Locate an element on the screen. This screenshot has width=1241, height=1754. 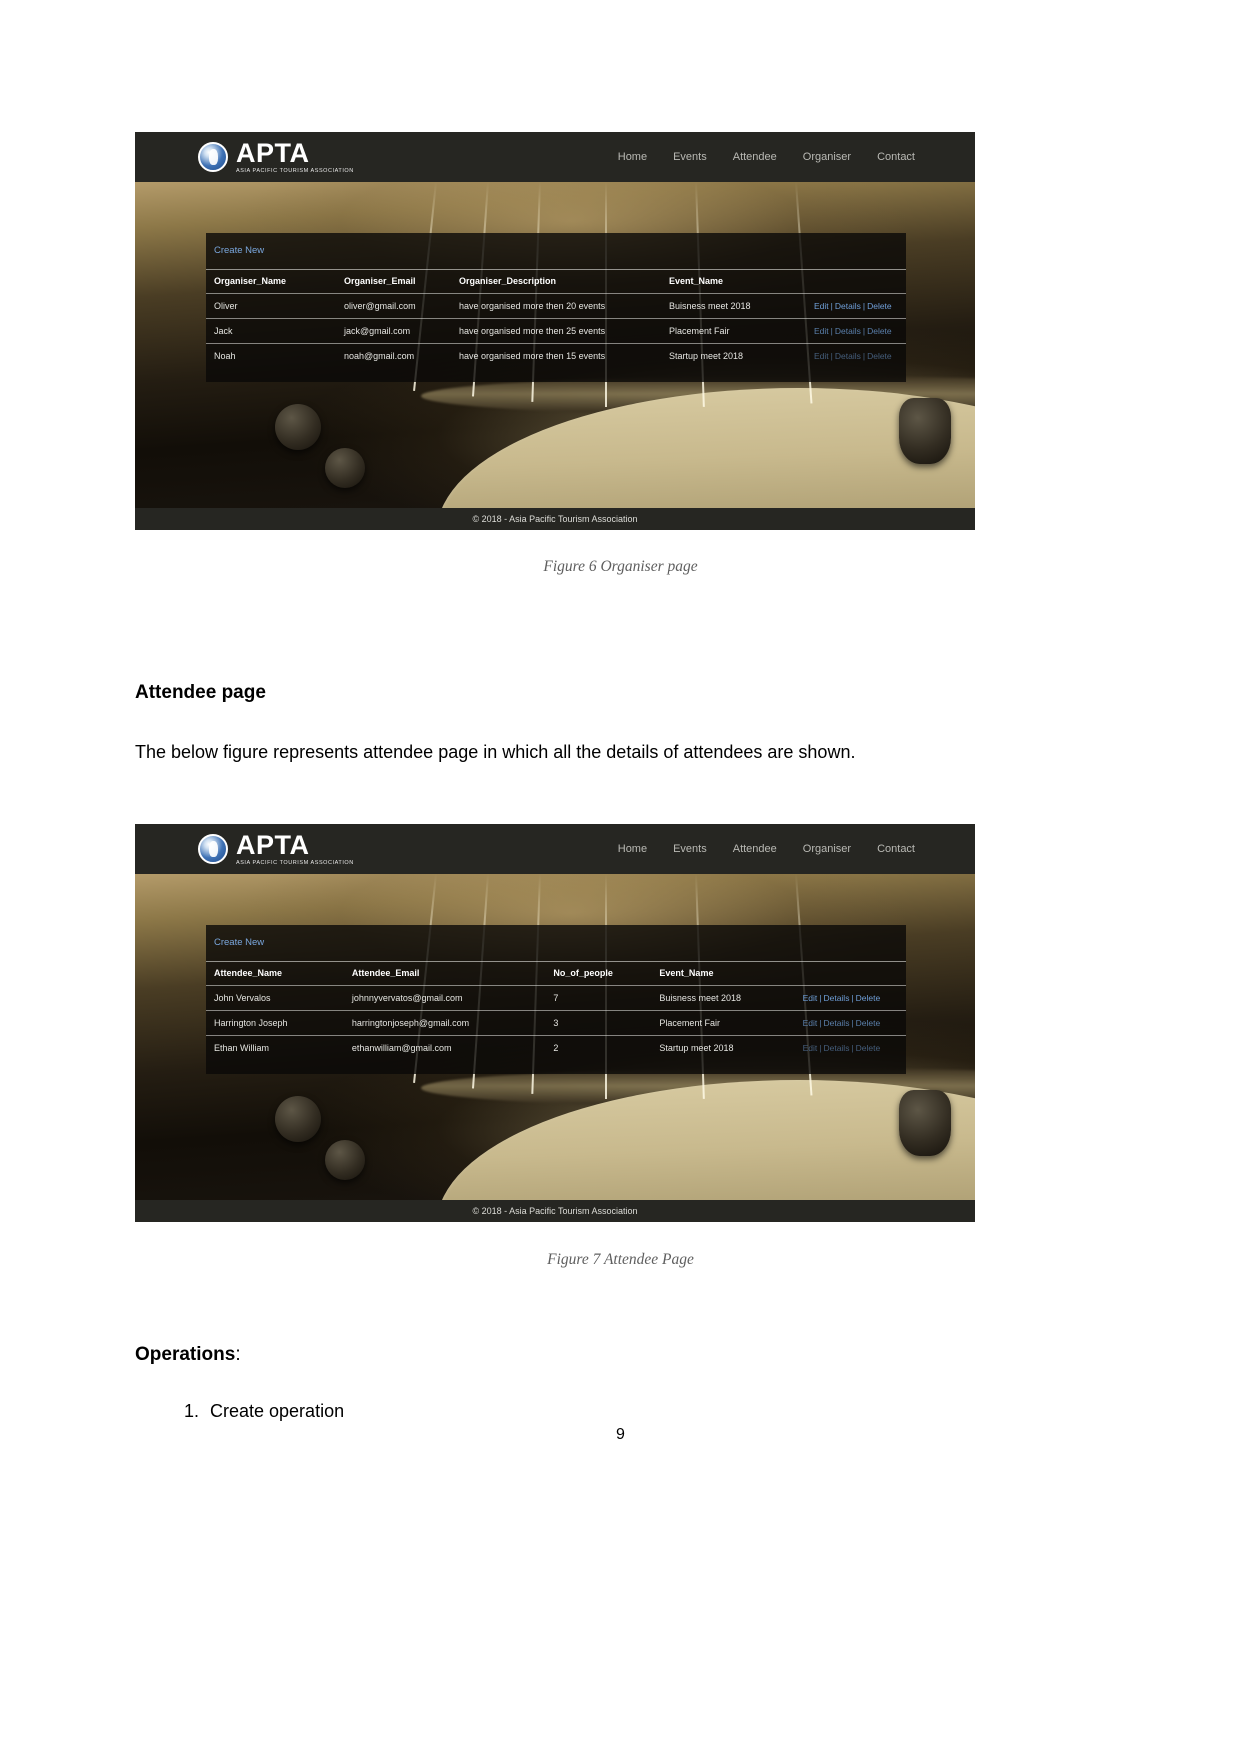
cell-organiser-email: noah@gmail.com is located at coordinates (393, 355).